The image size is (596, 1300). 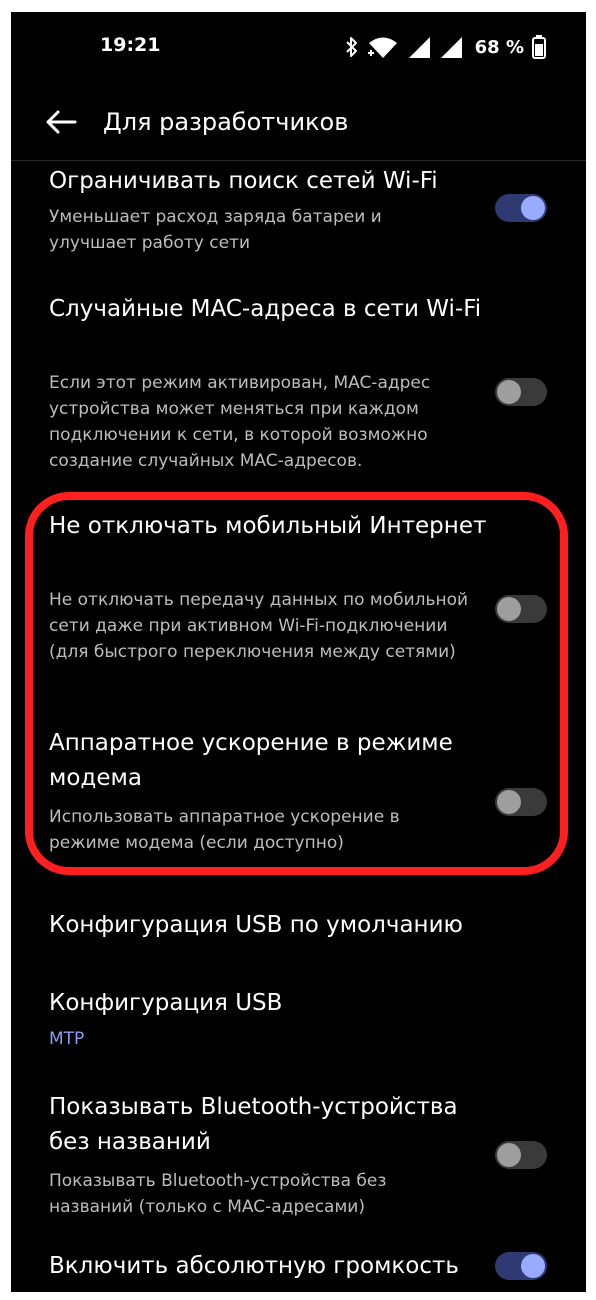 I want to click on setting-absolute-volume: Включить абсолютную громкость, so click(x=298, y=1270).